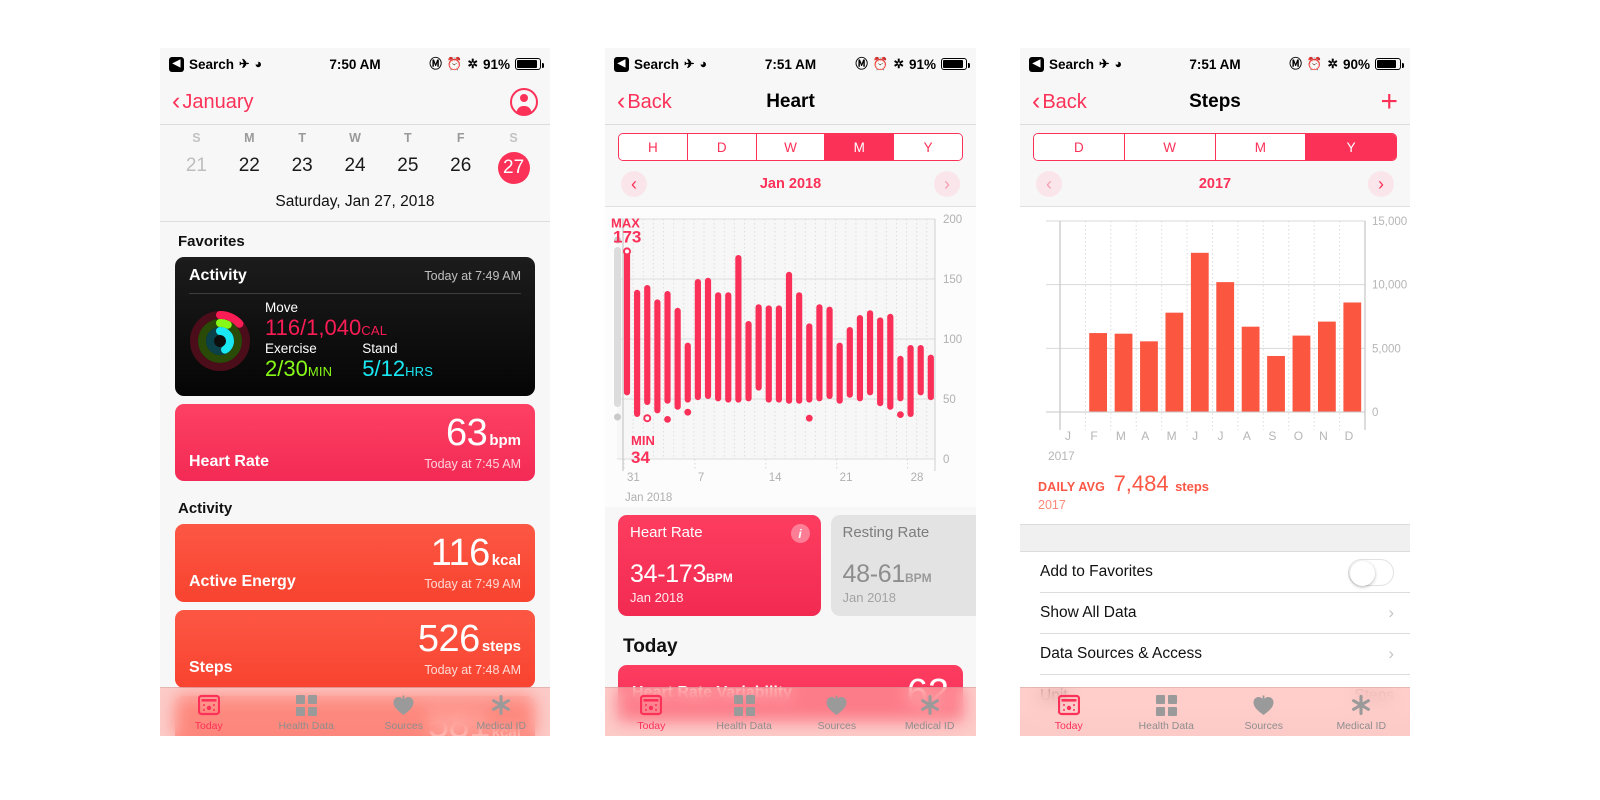 This screenshot has height=800, width=1600. What do you see at coordinates (355, 442) in the screenshot?
I see `heart-rate-favorite-card: Heart Rate 63 bpm Today at 7:45 AM` at bounding box center [355, 442].